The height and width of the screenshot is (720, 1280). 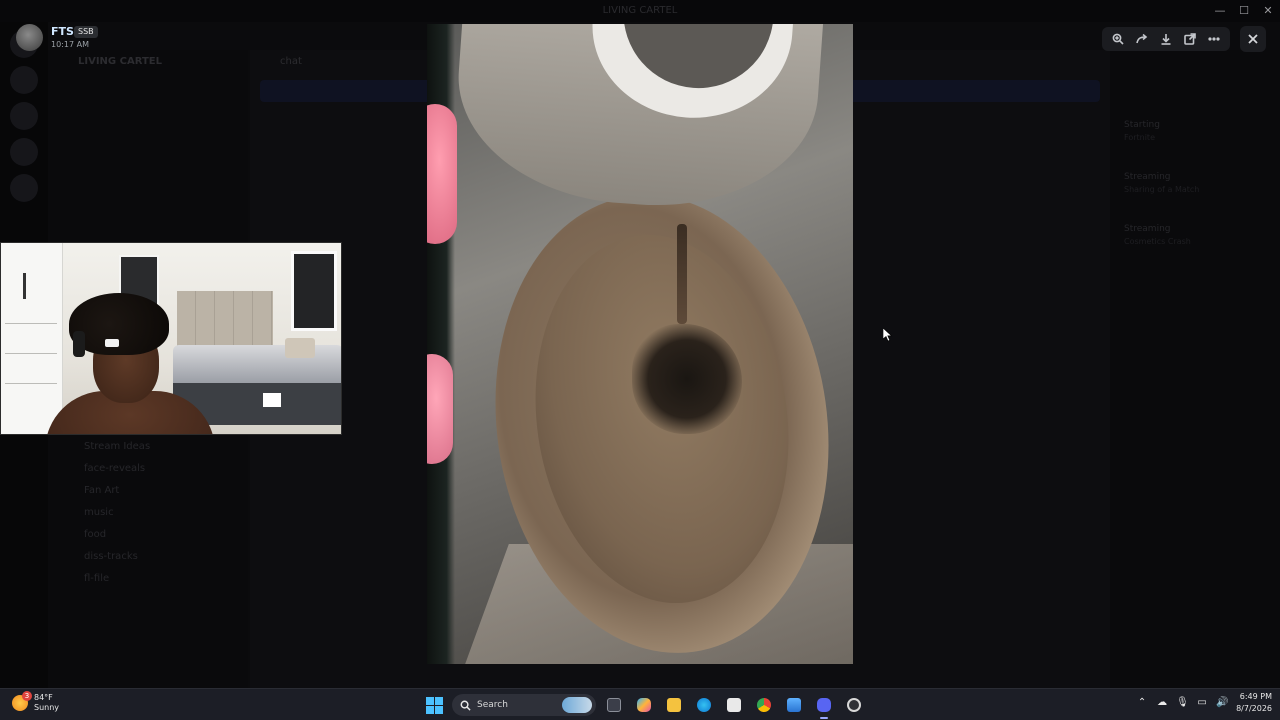 What do you see at coordinates (24, 286) in the screenshot?
I see `cam-handle` at bounding box center [24, 286].